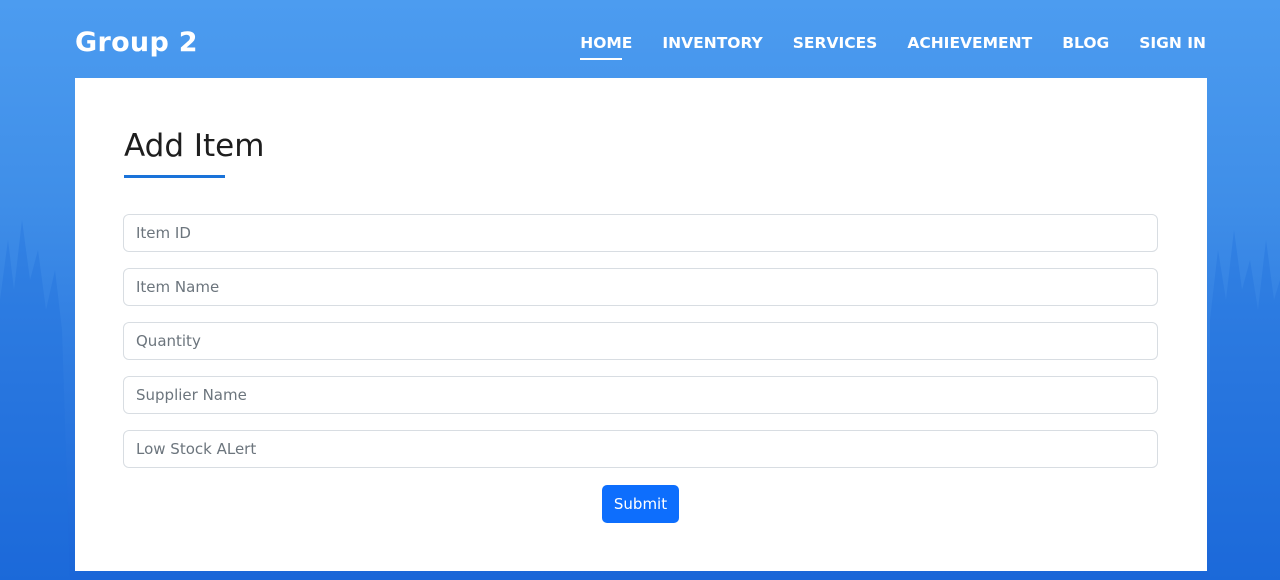 The width and height of the screenshot is (1280, 580). I want to click on submit-button: Submit, so click(640, 504).